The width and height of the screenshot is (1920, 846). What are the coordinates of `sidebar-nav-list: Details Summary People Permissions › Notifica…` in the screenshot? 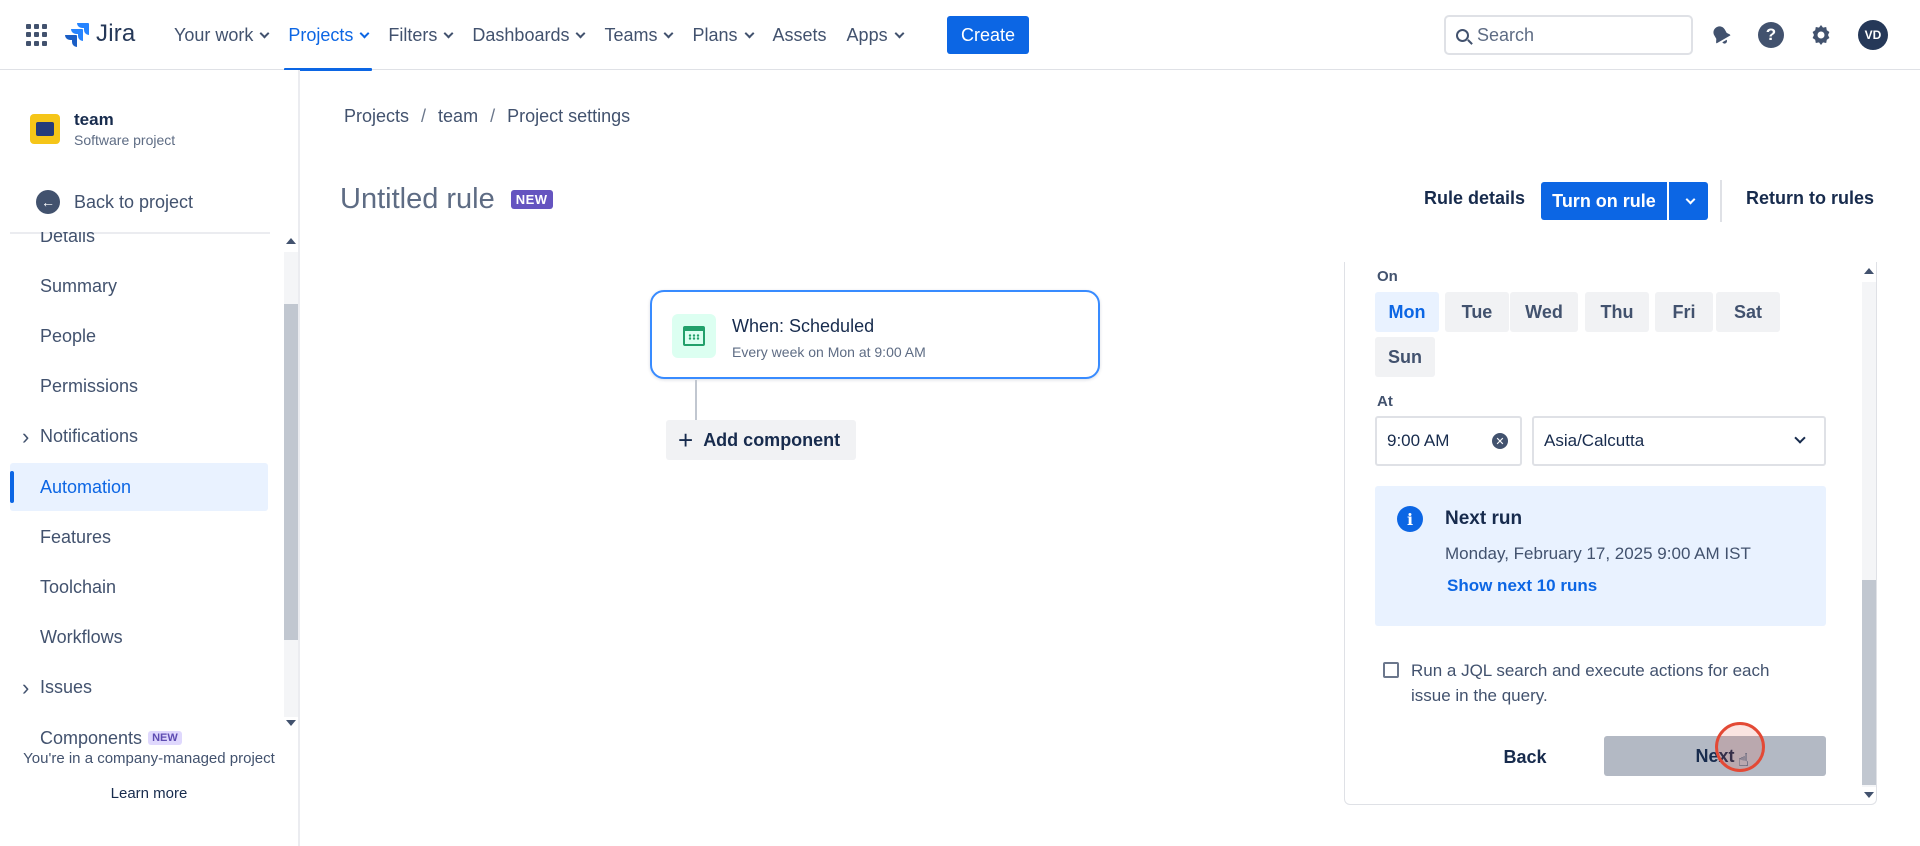 It's located at (141, 515).